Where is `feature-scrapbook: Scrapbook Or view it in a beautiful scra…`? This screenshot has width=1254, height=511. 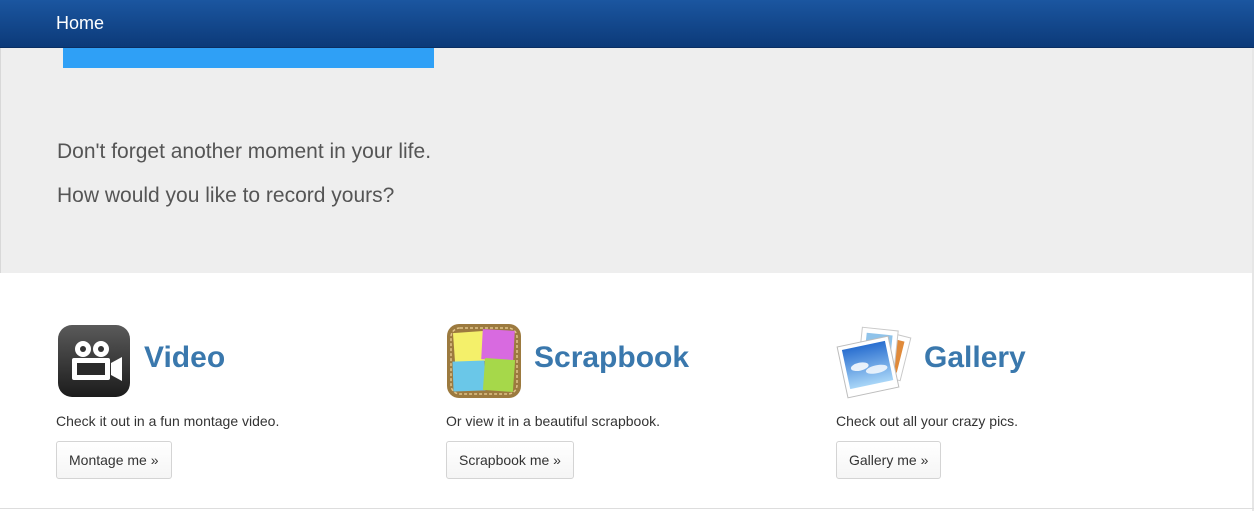 feature-scrapbook: Scrapbook Or view it in a beautiful scra… is located at coordinates (611, 403).